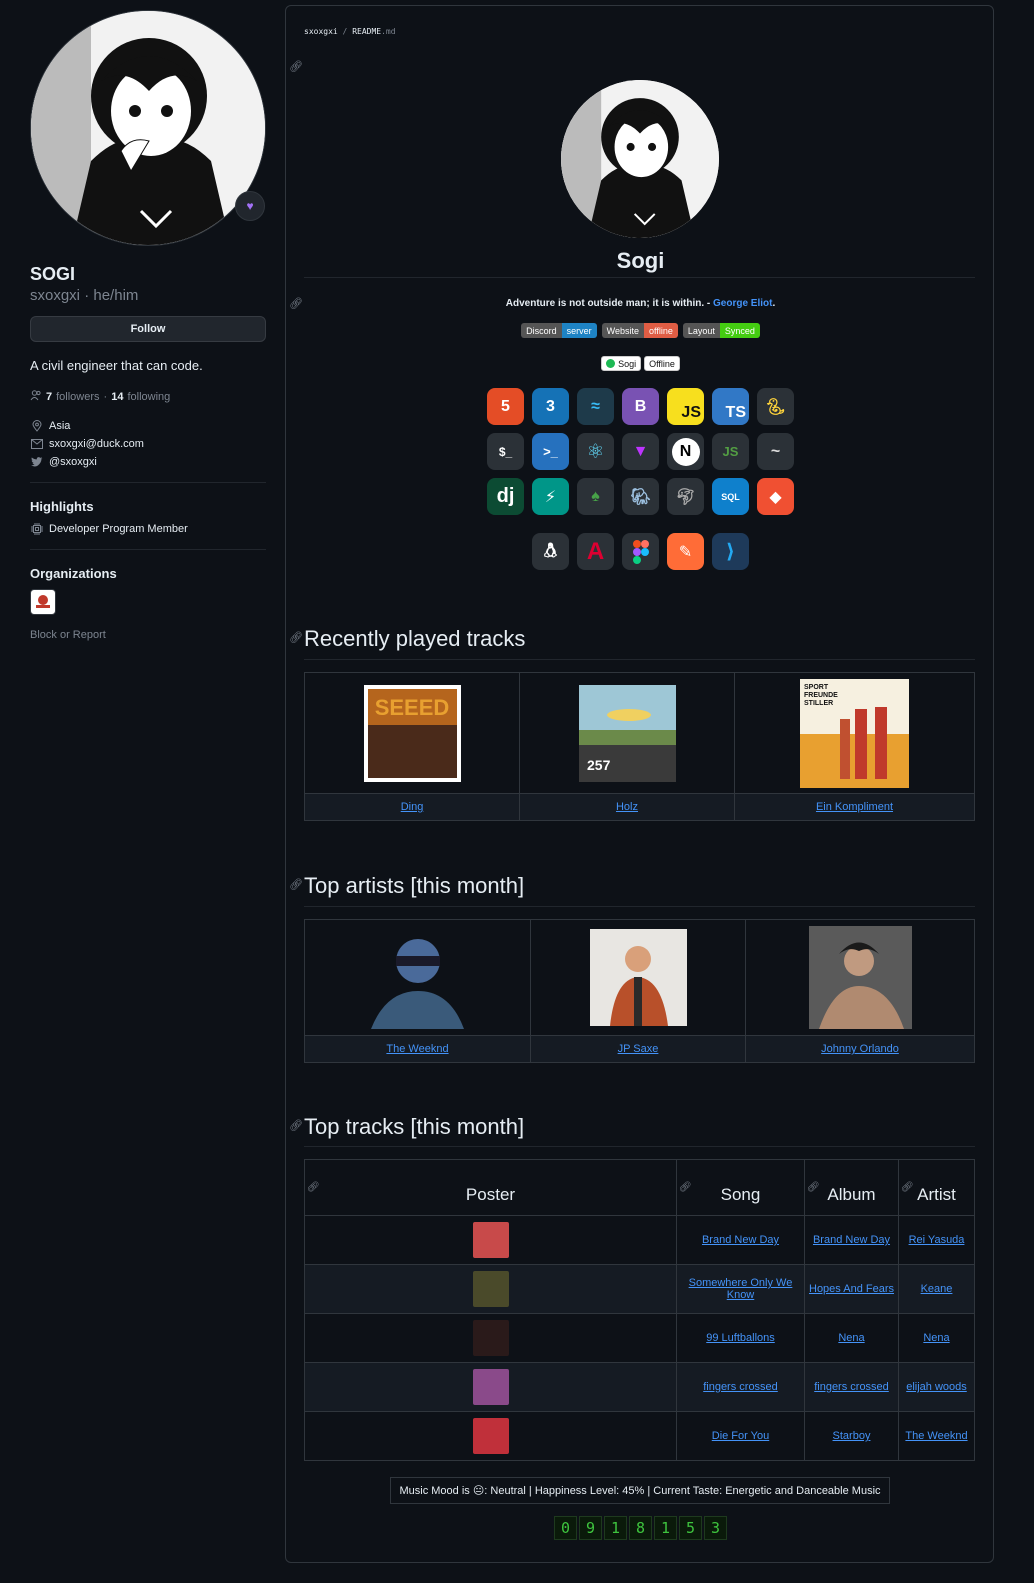 The image size is (1034, 1583). What do you see at coordinates (116, 365) in the screenshot?
I see `profile-bio: A civil engineer that can code.` at bounding box center [116, 365].